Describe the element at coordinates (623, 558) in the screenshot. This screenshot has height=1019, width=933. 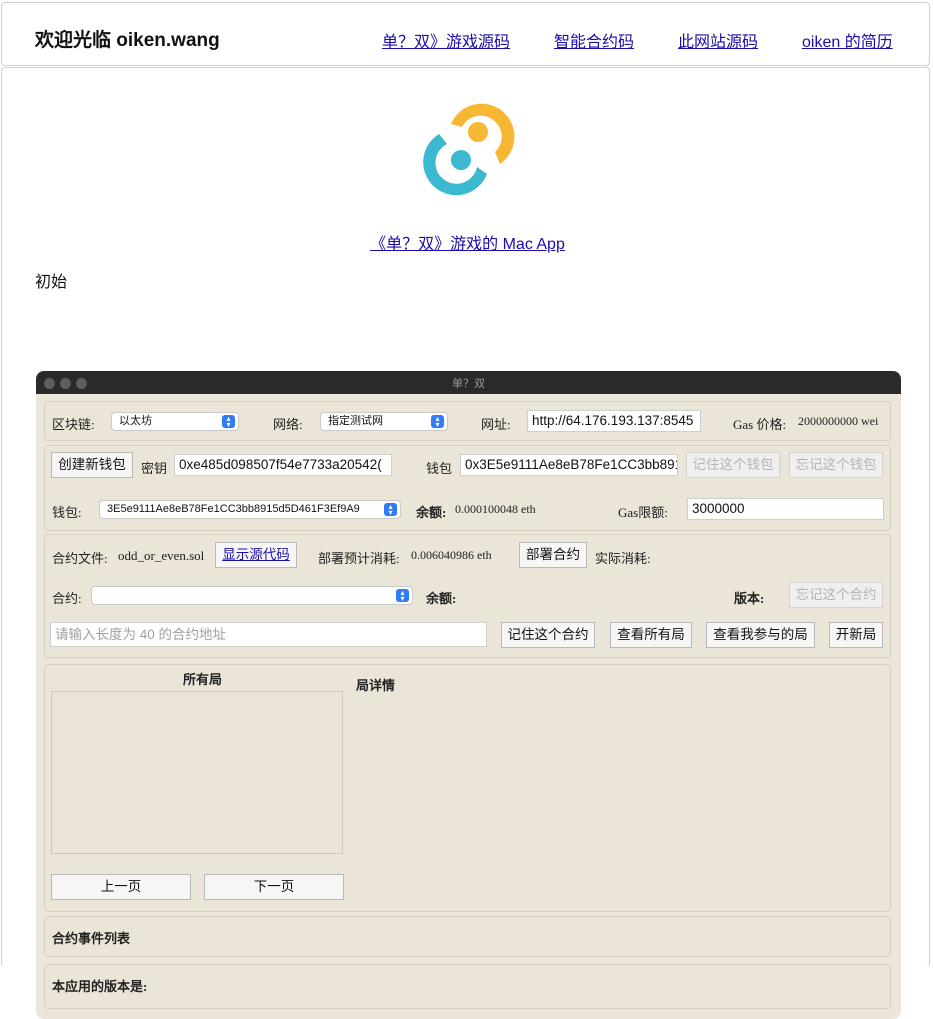
I see `actual-cost-label: 实际消耗:` at that location.